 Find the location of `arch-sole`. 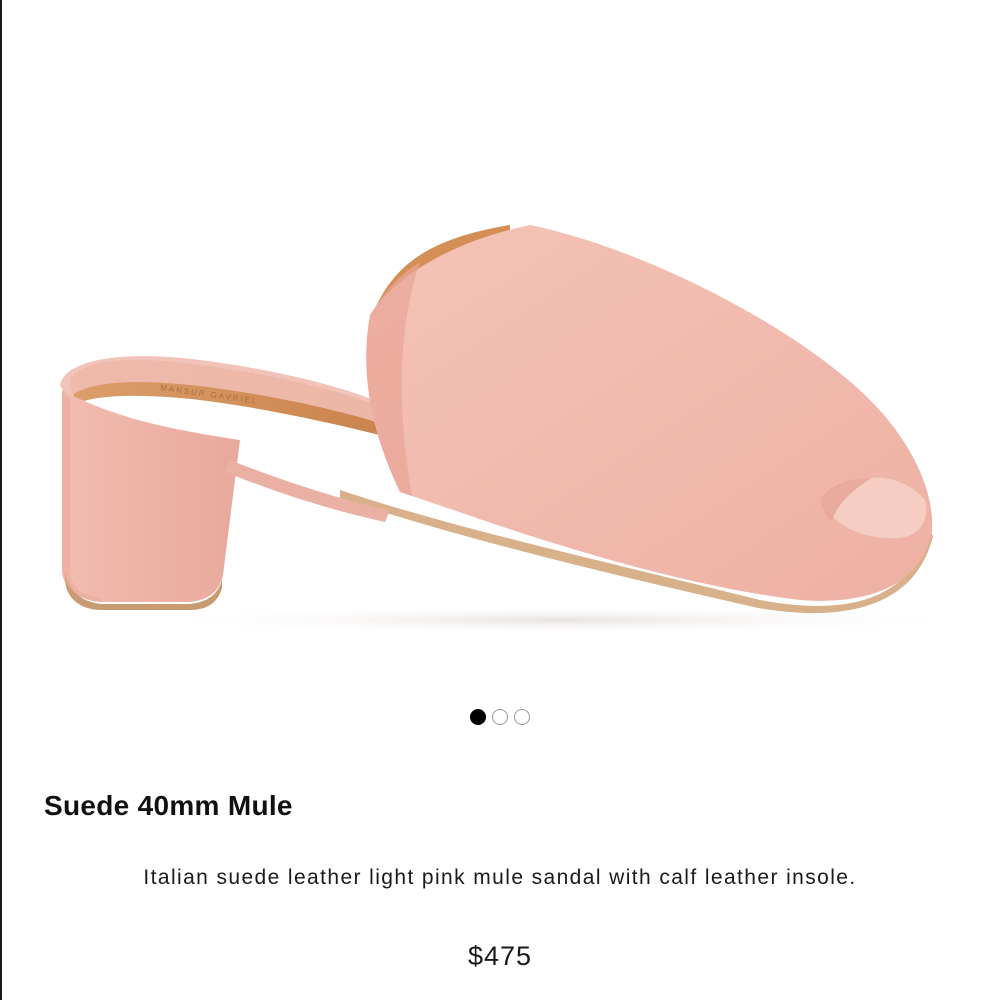

arch-sole is located at coordinates (307, 491).